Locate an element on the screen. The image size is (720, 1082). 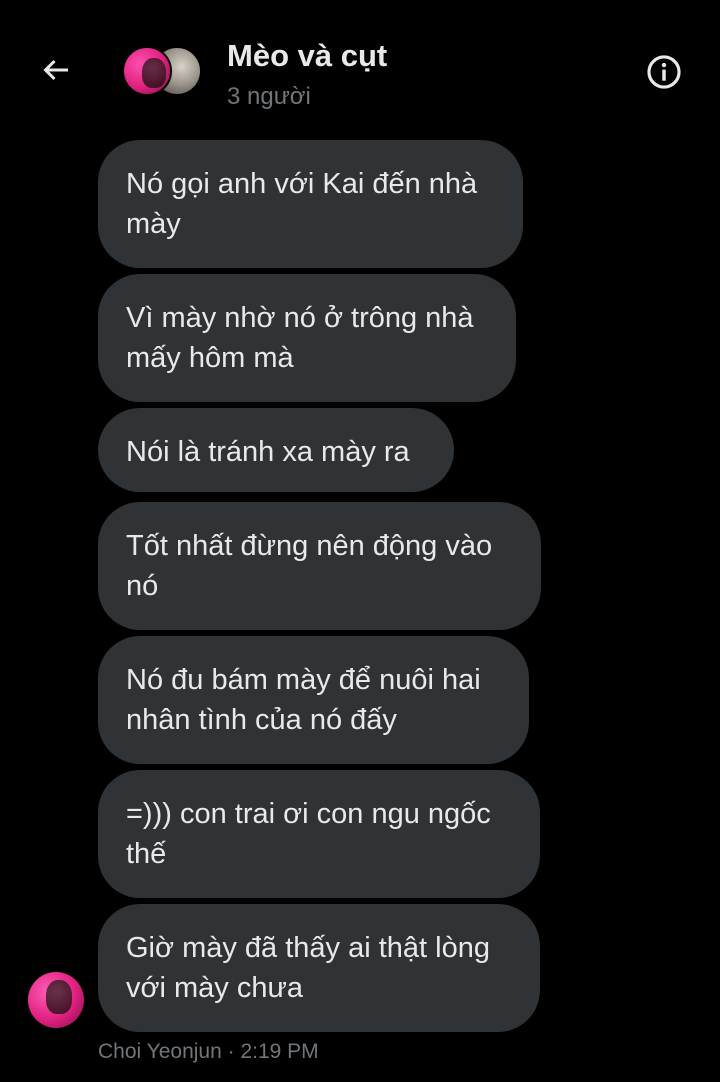
message-bubble: Nói là tránh xa mày ra is located at coordinates (276, 450).